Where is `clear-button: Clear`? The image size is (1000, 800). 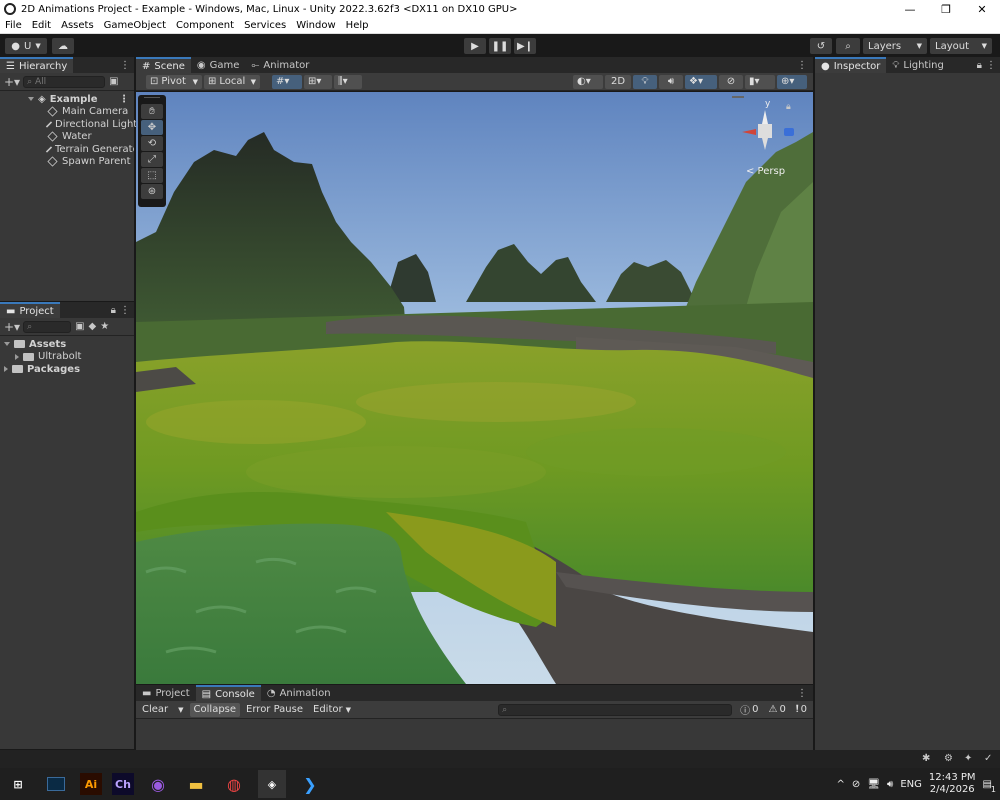 clear-button: Clear is located at coordinates (155, 709).